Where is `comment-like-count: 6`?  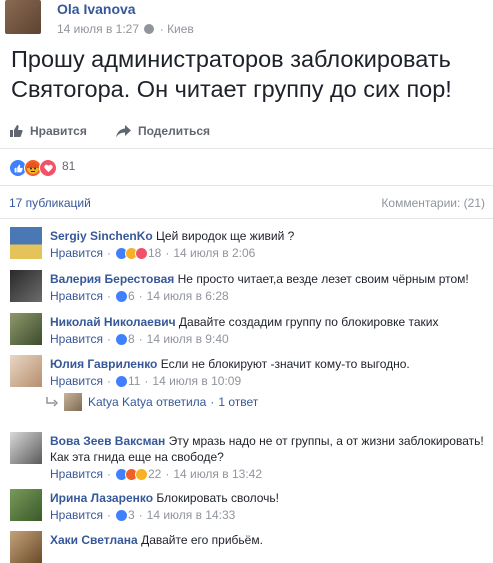
comment-like-count: 6 is located at coordinates (131, 296).